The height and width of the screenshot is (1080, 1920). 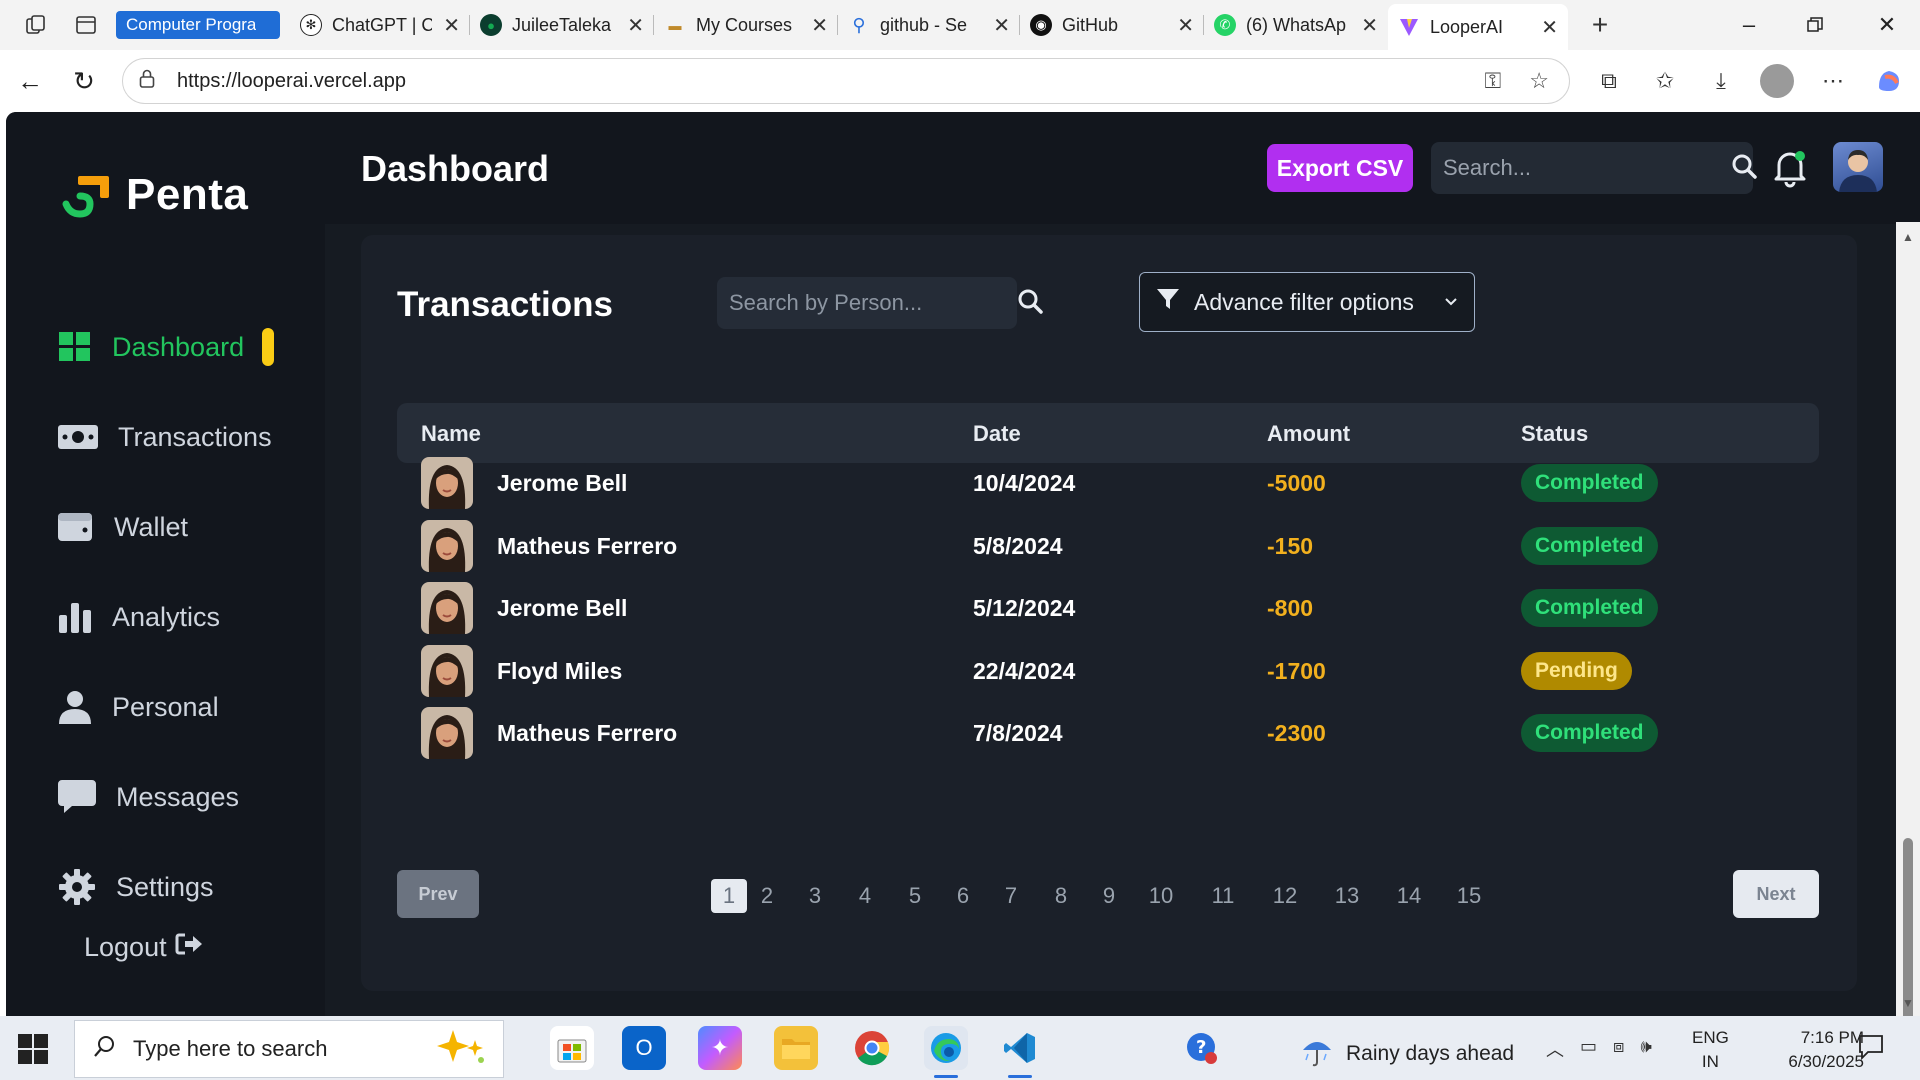 I want to click on favorites-icon: ✩, so click(x=1665, y=81).